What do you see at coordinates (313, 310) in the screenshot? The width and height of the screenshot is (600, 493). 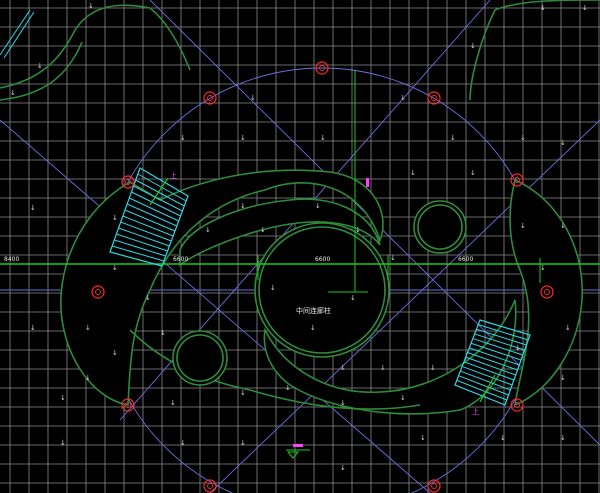 I see `center-label: 中间连廊柱` at bounding box center [313, 310].